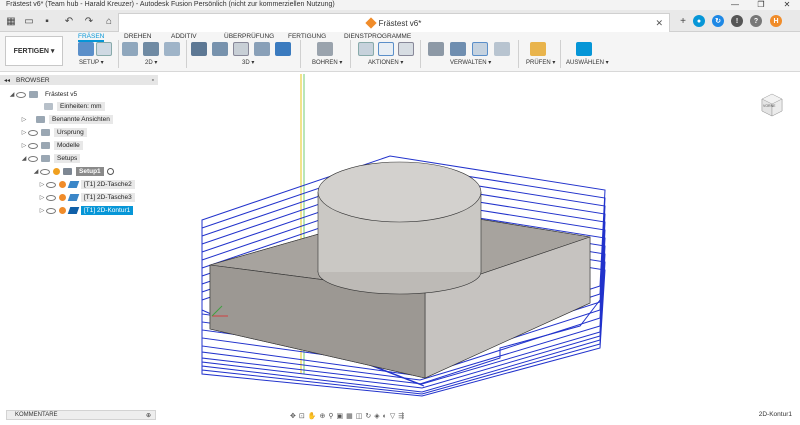  What do you see at coordinates (110, 171) in the screenshot?
I see `activate-radio-icon` at bounding box center [110, 171].